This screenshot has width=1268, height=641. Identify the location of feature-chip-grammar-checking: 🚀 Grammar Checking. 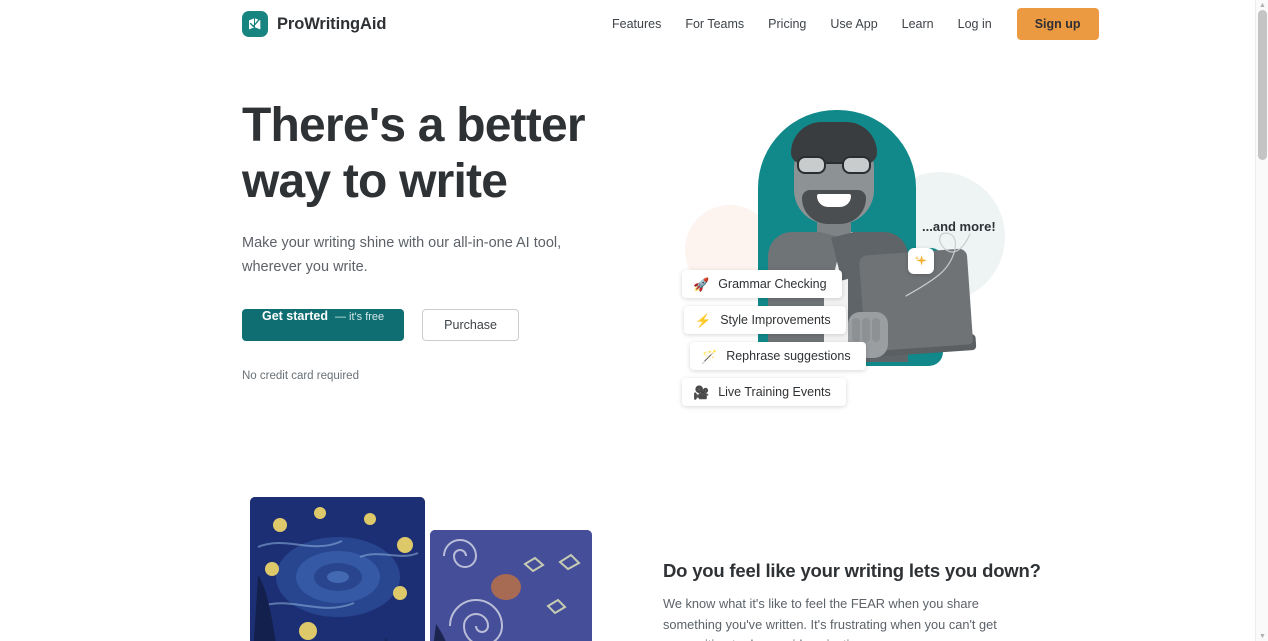
(762, 284).